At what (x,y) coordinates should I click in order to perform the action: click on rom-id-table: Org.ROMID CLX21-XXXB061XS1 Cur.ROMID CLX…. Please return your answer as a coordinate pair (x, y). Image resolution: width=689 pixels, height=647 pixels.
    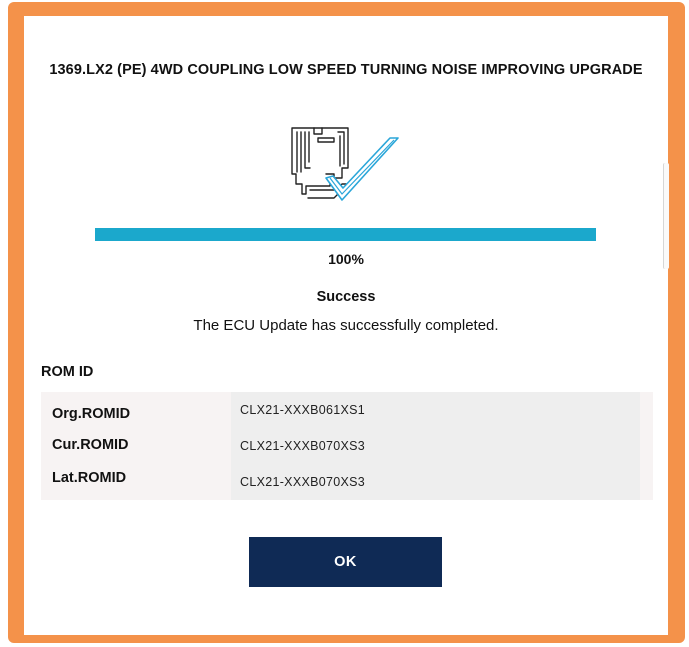
    Looking at the image, I should click on (347, 446).